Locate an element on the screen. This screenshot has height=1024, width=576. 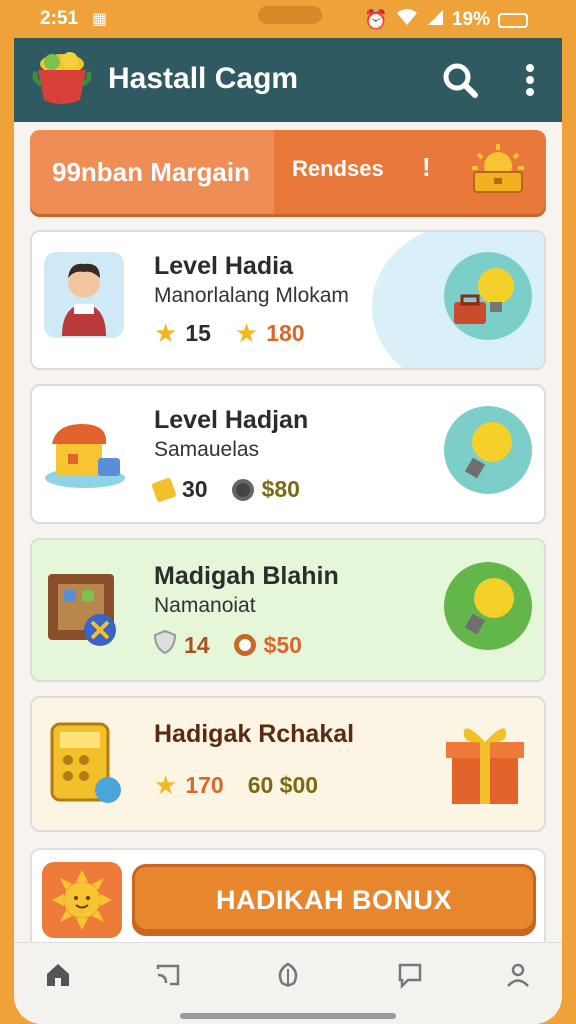
card-title: Madigah Blahin is located at coordinates (246, 576).